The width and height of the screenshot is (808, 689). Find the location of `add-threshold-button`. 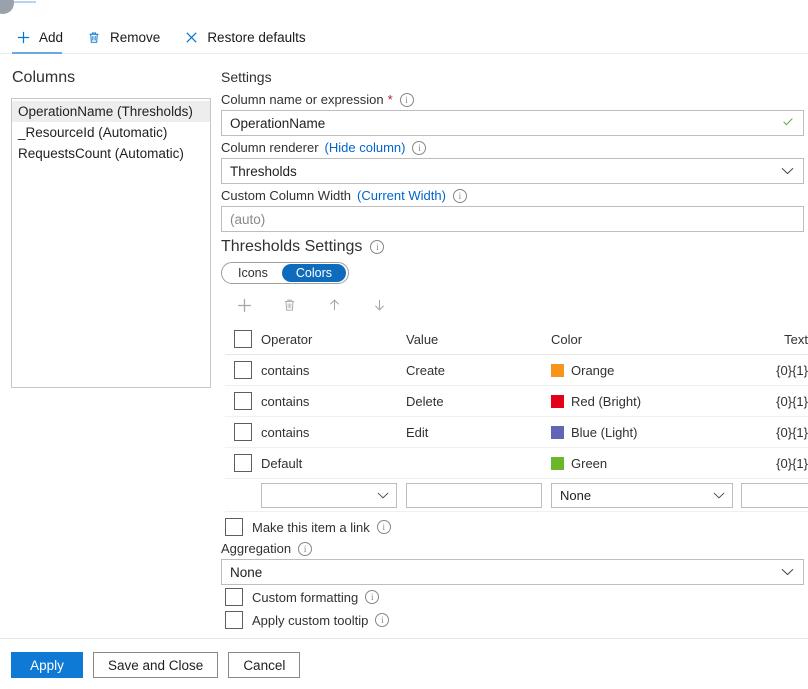

add-threshold-button is located at coordinates (244, 305).